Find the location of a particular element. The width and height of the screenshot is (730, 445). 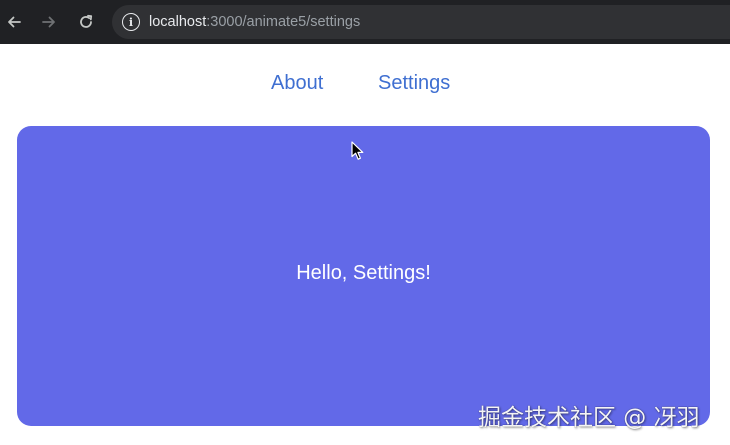

info-icon: i is located at coordinates (131, 22).